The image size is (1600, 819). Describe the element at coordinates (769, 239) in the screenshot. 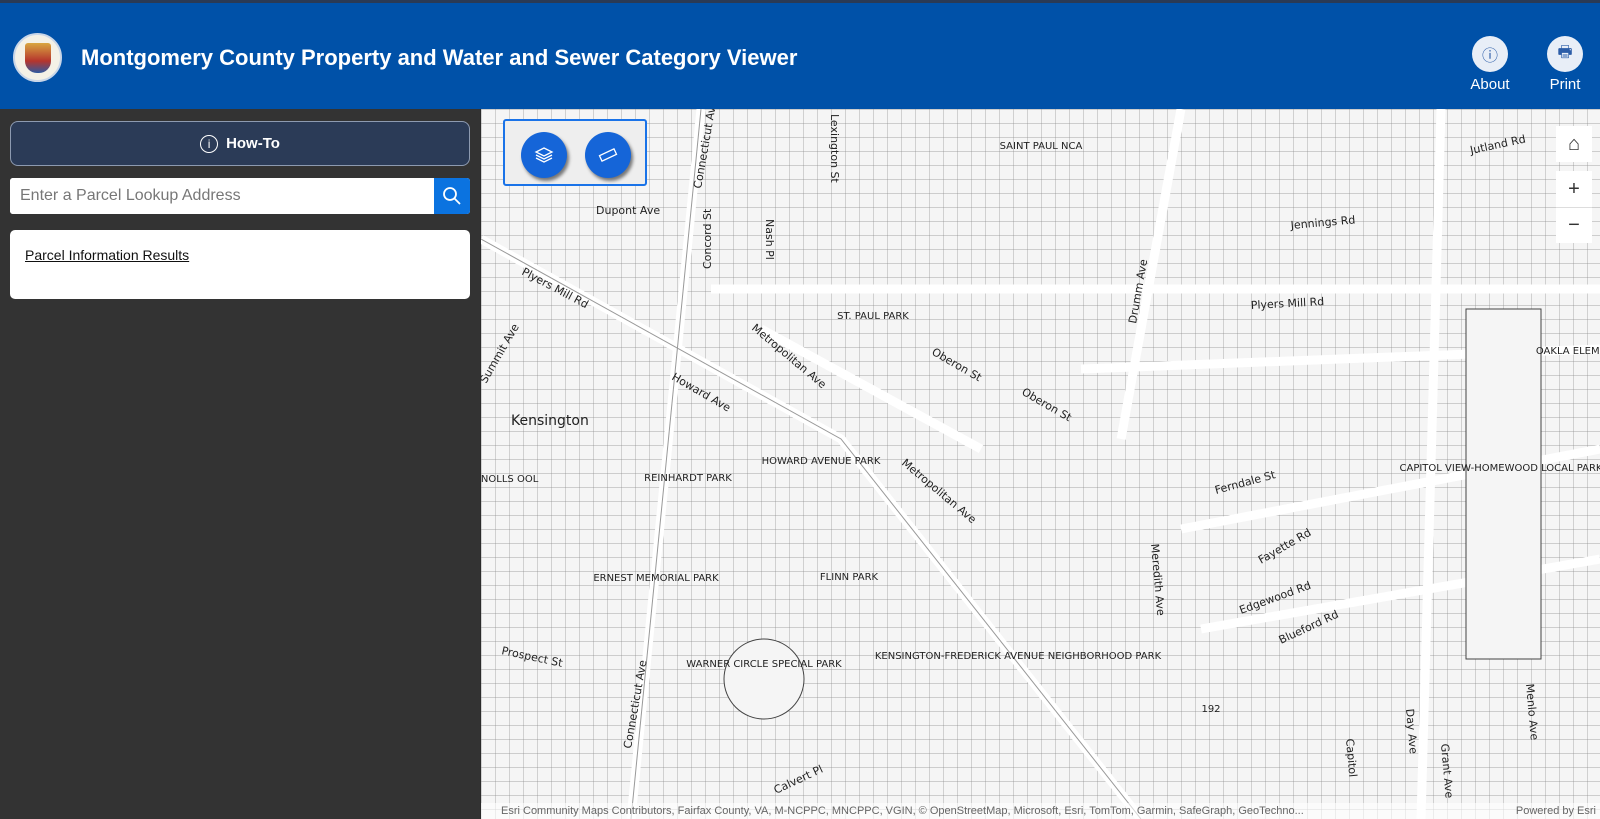

I see `street-label: Nash Pl` at that location.